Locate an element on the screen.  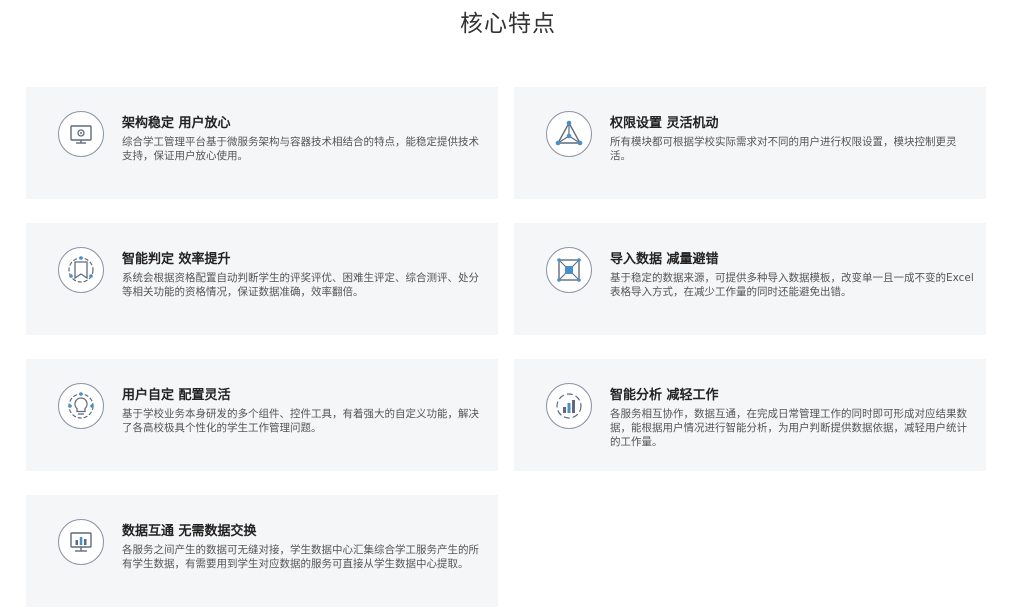
feature-title: 用户自定 配置灵活 is located at coordinates (176, 395).